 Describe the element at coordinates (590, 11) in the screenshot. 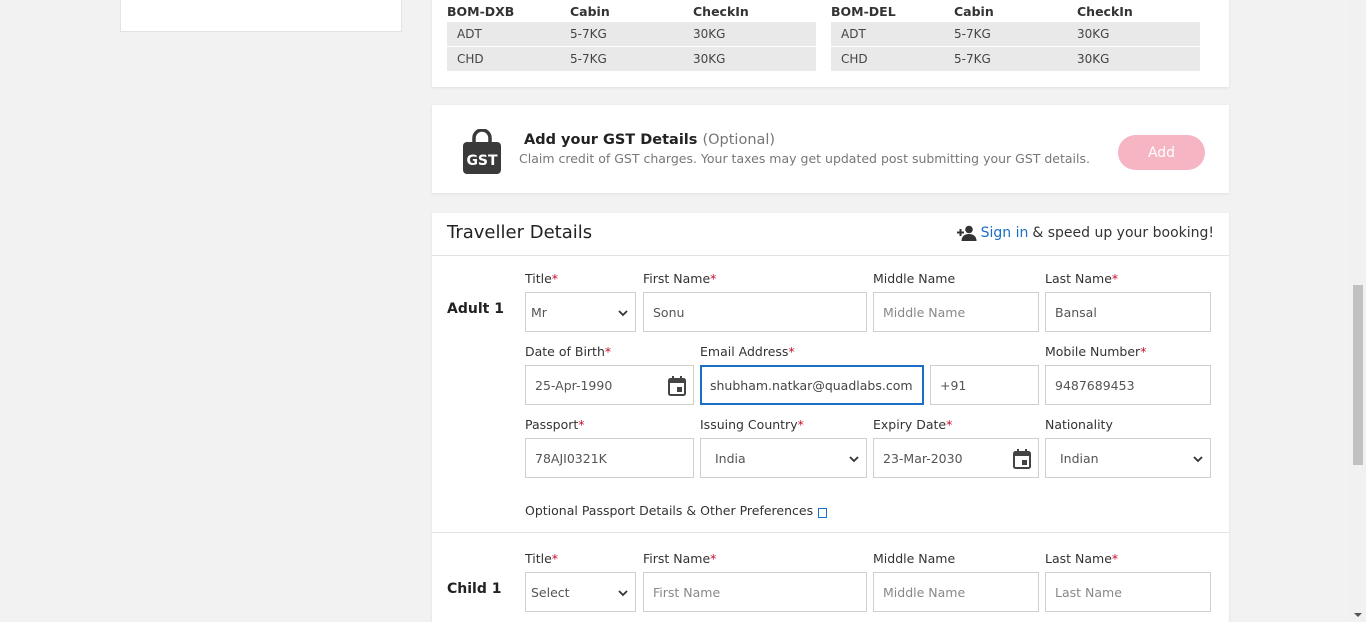

I see `cabin-header: Cabin` at that location.